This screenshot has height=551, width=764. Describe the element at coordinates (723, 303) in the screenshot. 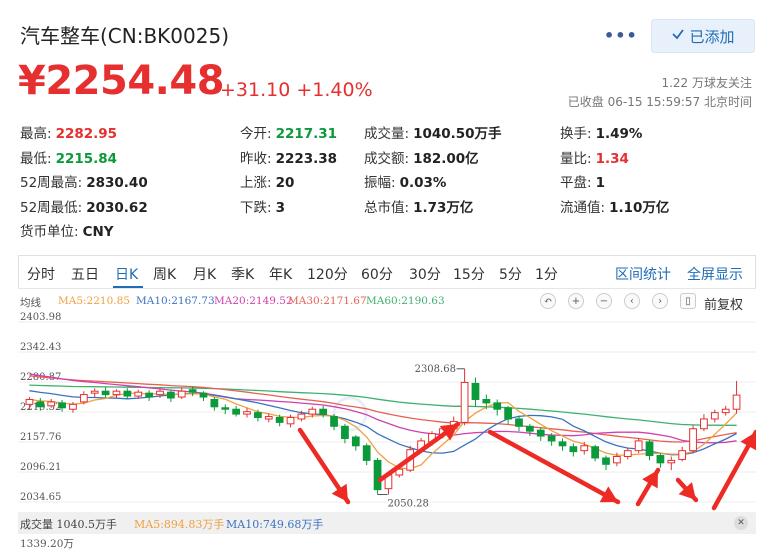

I see `adjust-mode-button: 前复权` at that location.